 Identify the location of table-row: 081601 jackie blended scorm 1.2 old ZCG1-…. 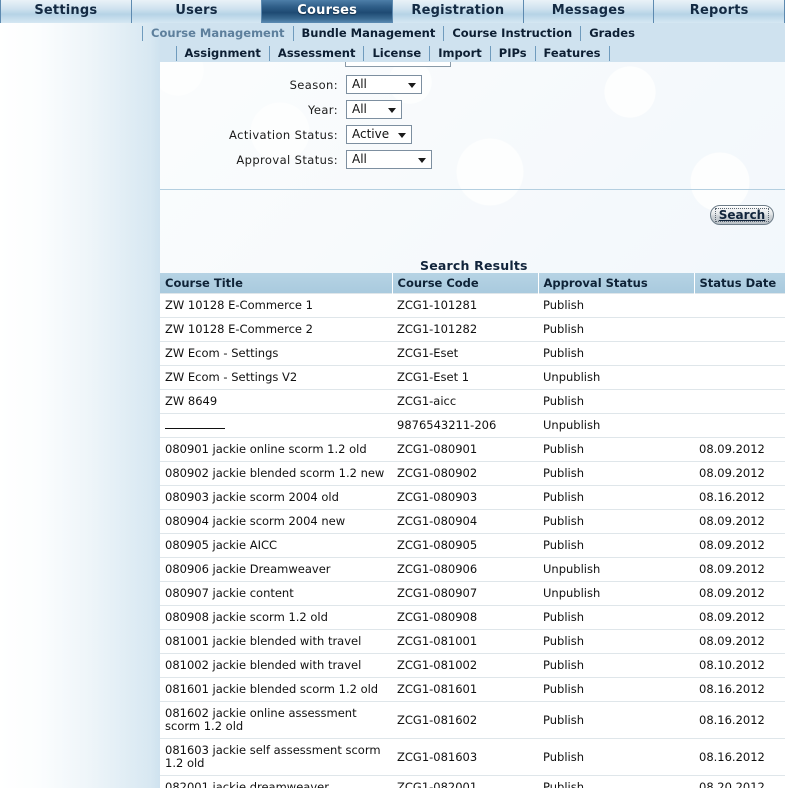
(472, 689).